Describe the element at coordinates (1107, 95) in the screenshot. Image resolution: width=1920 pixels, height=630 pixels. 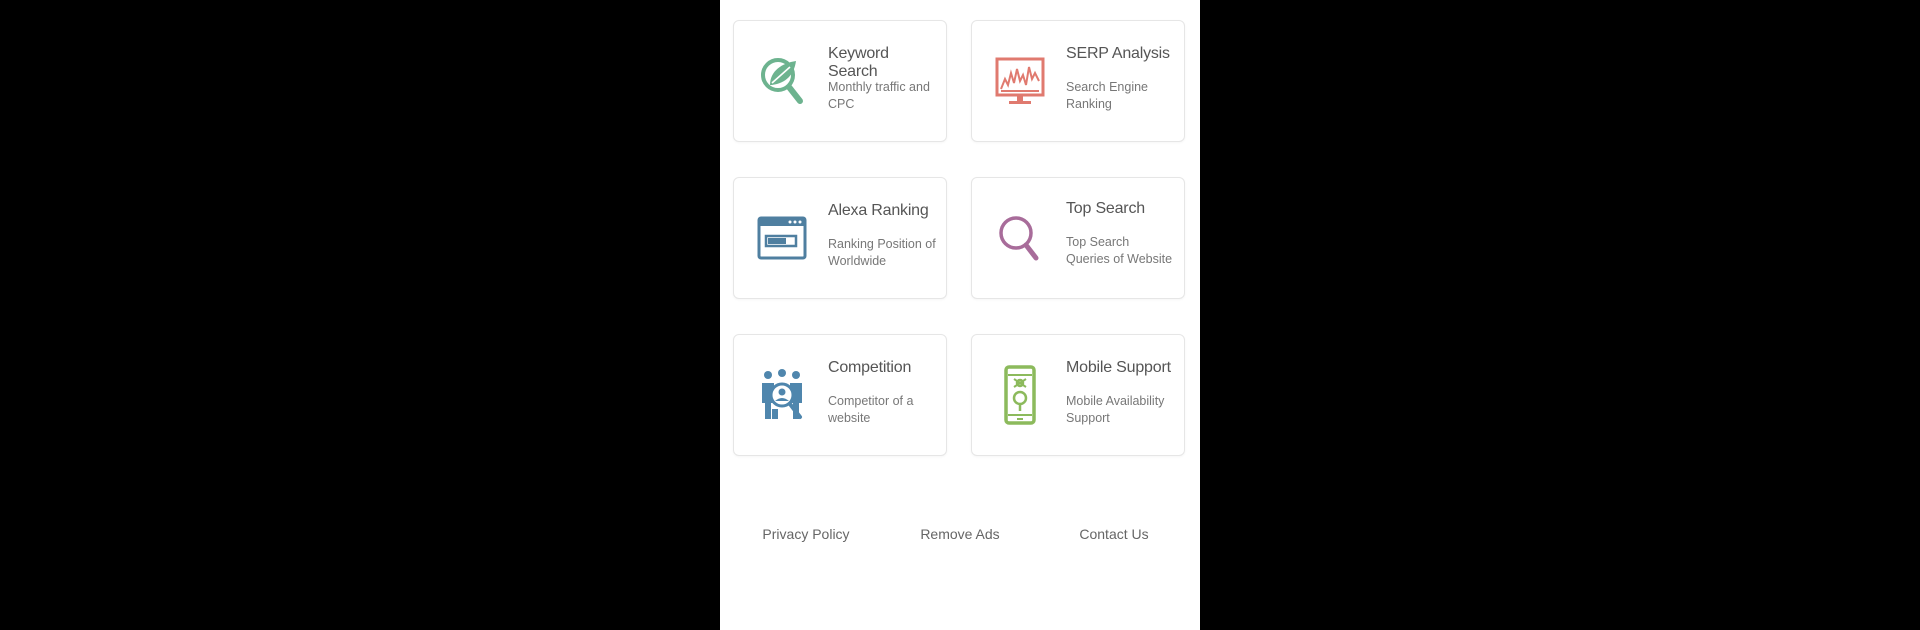
I see `card-description: Search Engine Ranking` at that location.